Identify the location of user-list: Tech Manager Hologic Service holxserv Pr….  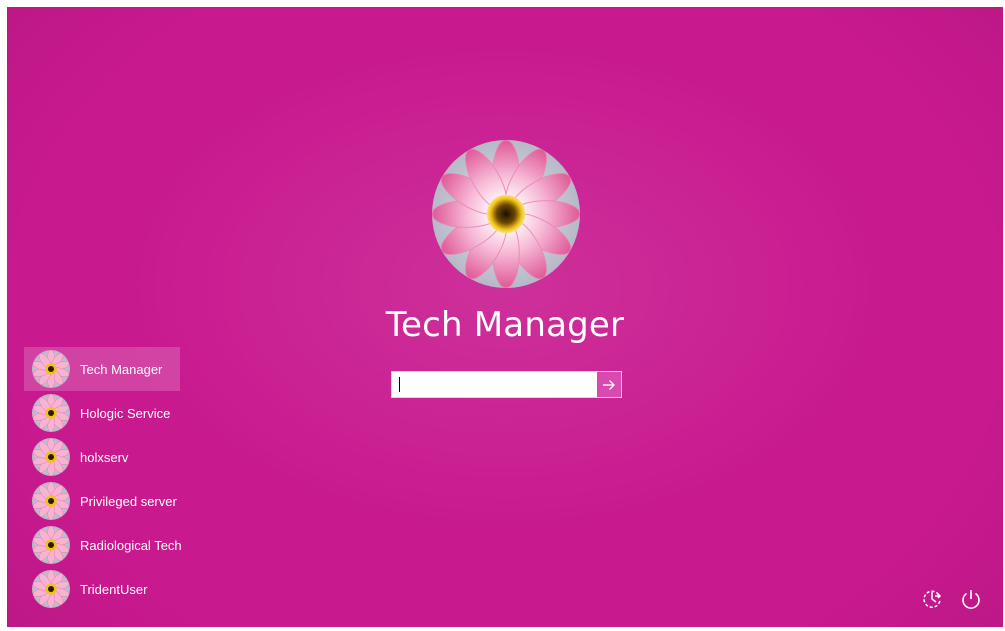
(103, 479).